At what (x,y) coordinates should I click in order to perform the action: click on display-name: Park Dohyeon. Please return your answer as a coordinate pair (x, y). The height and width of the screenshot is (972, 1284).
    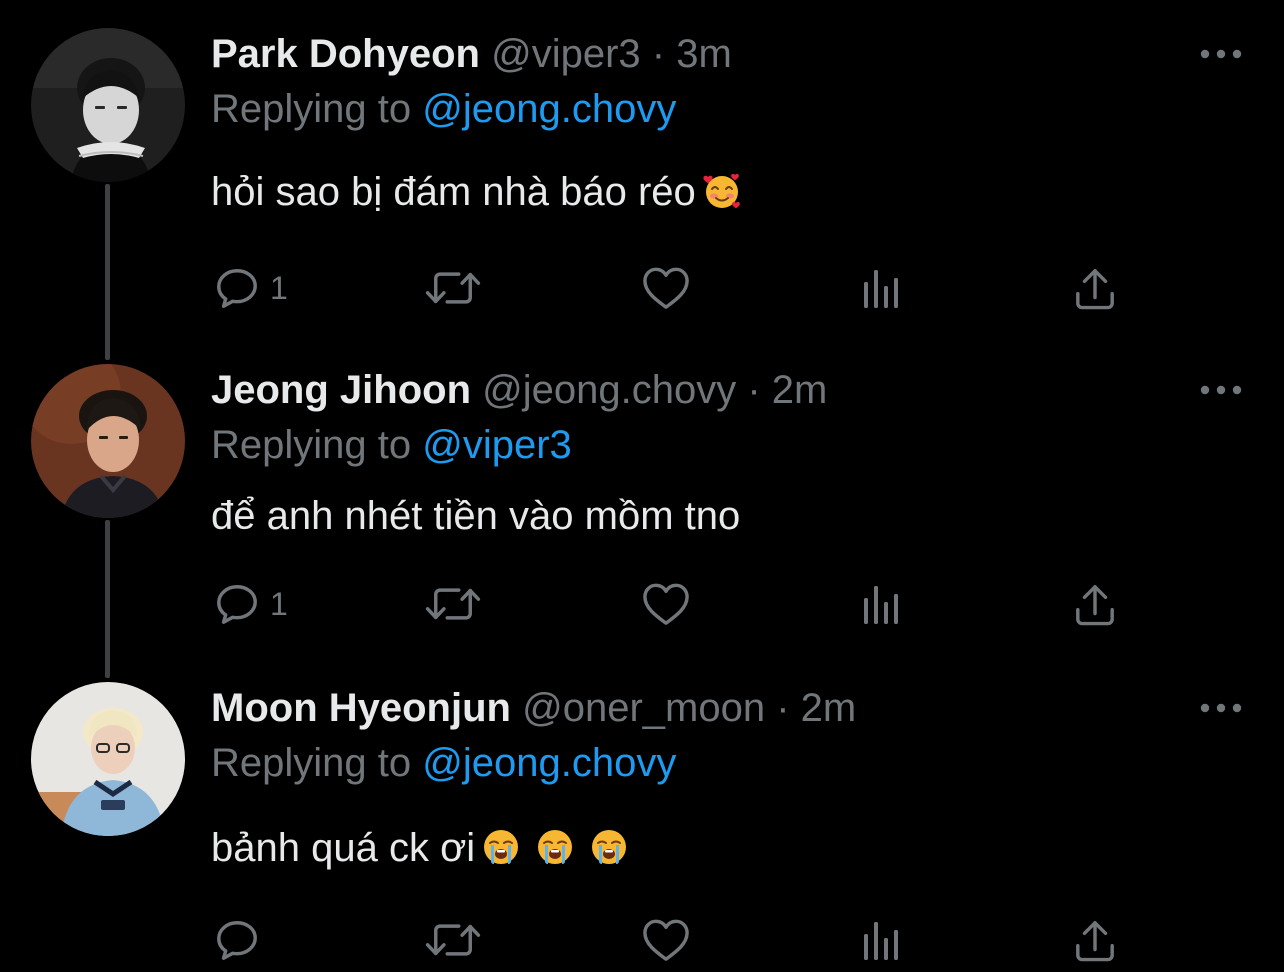
    Looking at the image, I should click on (345, 54).